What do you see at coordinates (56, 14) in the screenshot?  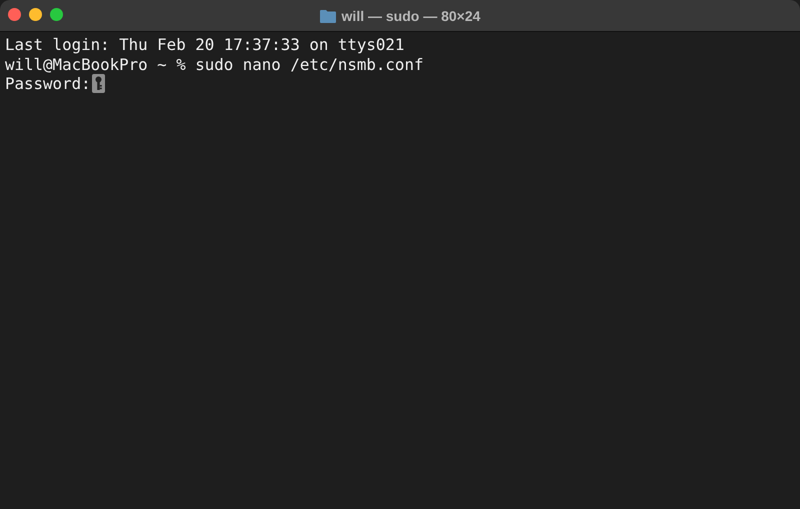 I see `zoom-button` at bounding box center [56, 14].